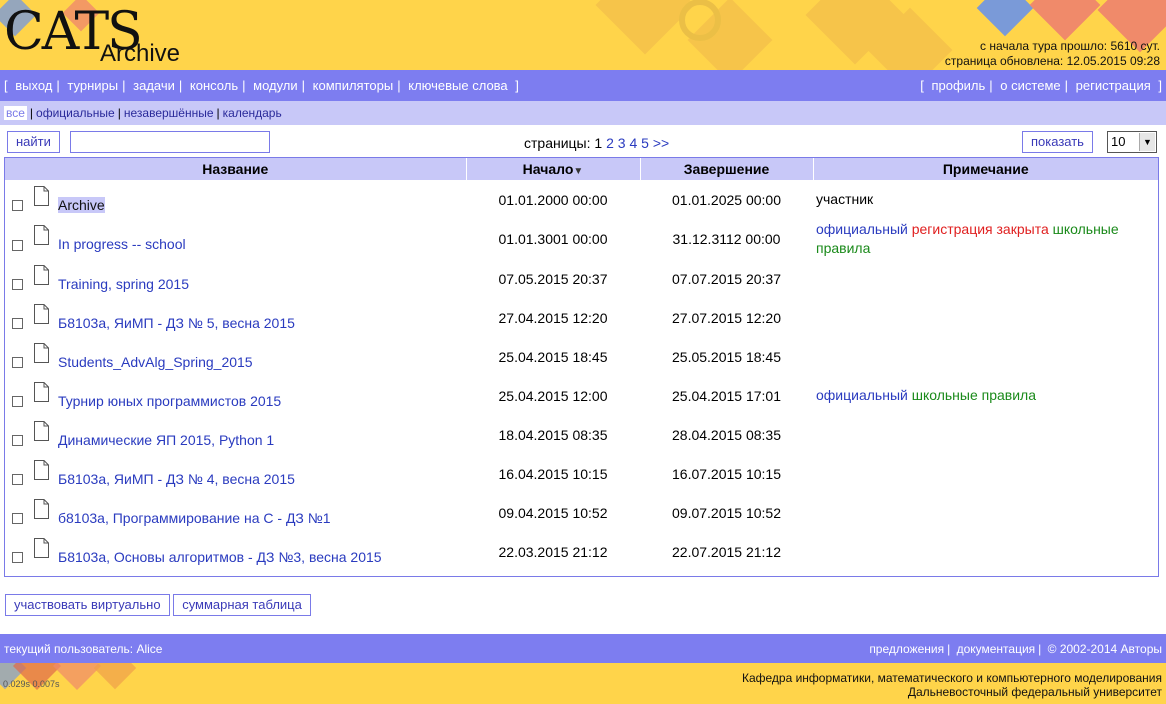 The height and width of the screenshot is (704, 1166). What do you see at coordinates (87, 605) in the screenshot?
I see `participate-virtual-button: участвовать виртуально` at bounding box center [87, 605].